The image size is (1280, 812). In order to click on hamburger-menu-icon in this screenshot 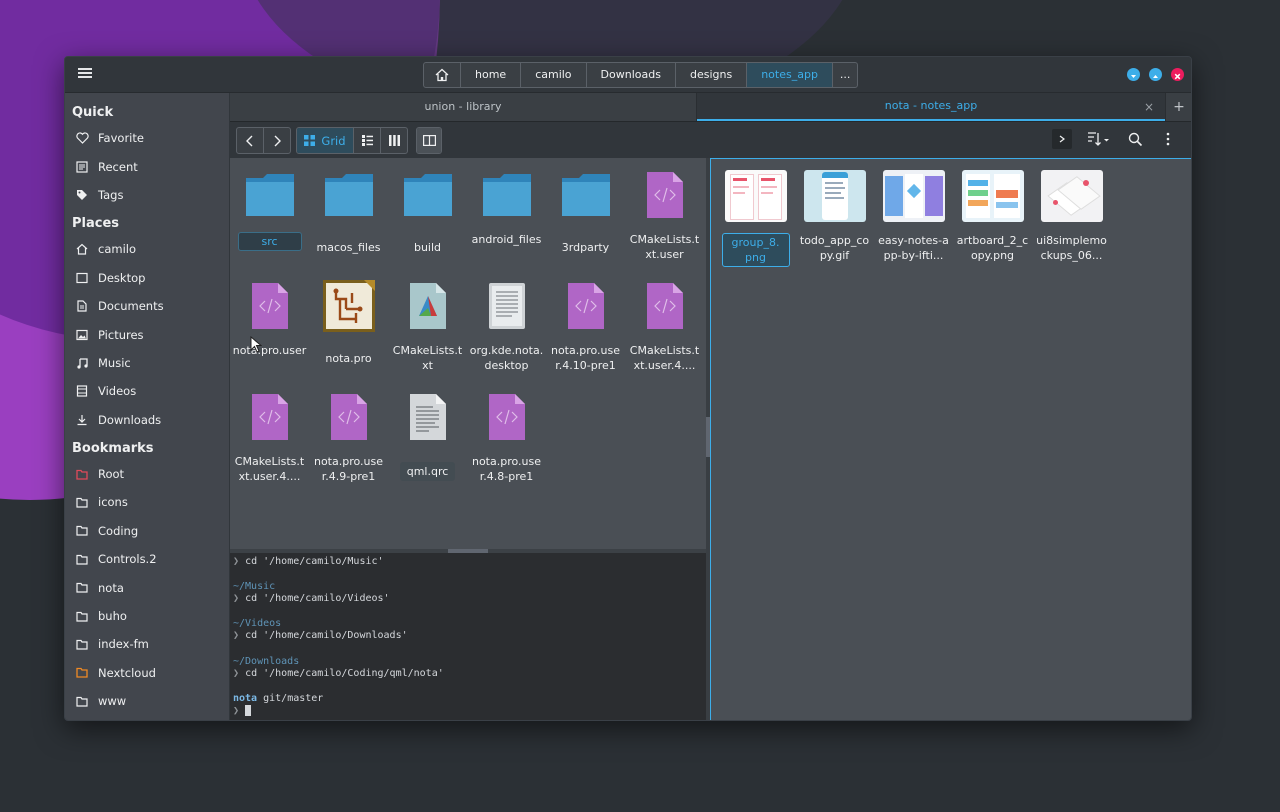, I will do `click(85, 74)`.